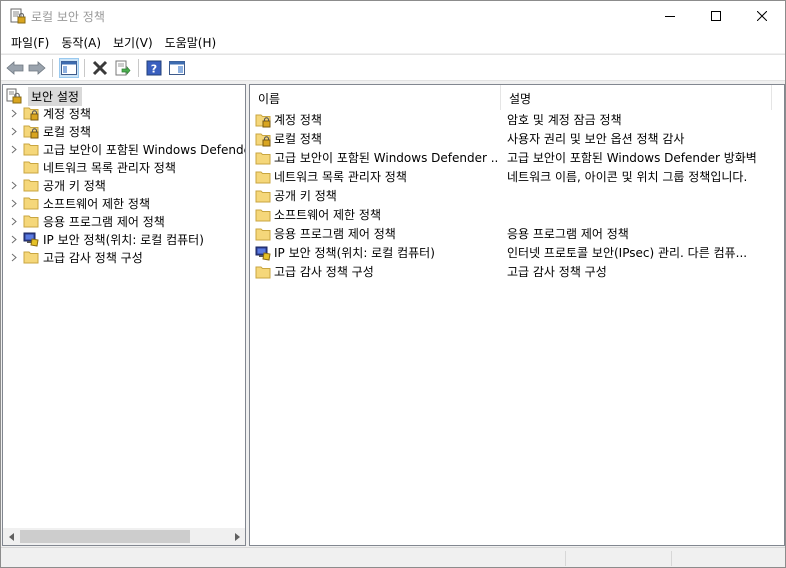 The height and width of the screenshot is (568, 786). What do you see at coordinates (517, 214) in the screenshot?
I see `list-item: 소프트웨어 제한 정책` at bounding box center [517, 214].